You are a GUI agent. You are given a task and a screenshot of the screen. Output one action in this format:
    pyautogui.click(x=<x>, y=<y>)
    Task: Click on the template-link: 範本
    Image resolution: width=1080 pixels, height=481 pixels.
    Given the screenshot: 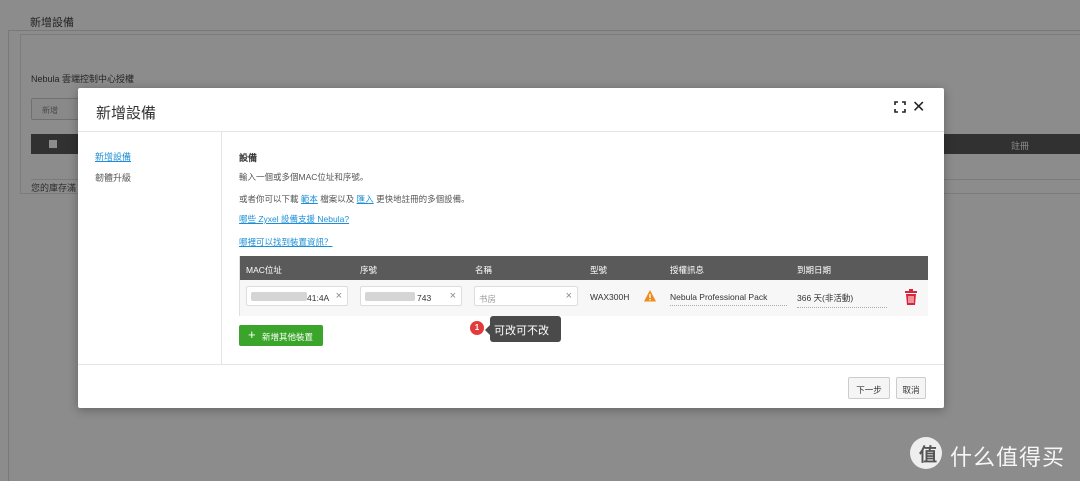 What is the action you would take?
    pyautogui.click(x=309, y=199)
    